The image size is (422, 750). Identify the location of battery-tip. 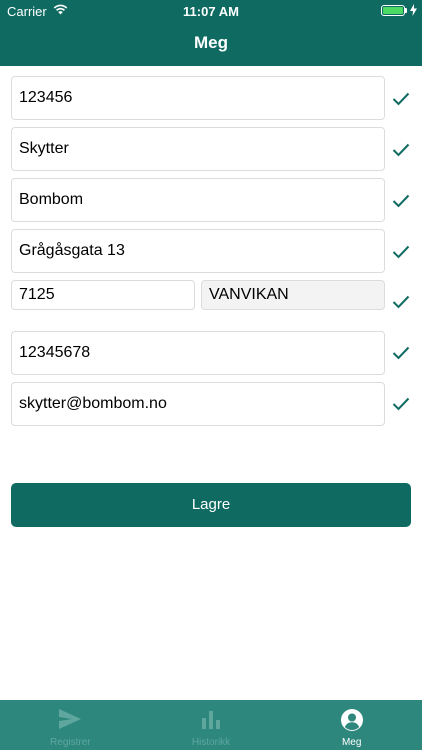
(406, 10).